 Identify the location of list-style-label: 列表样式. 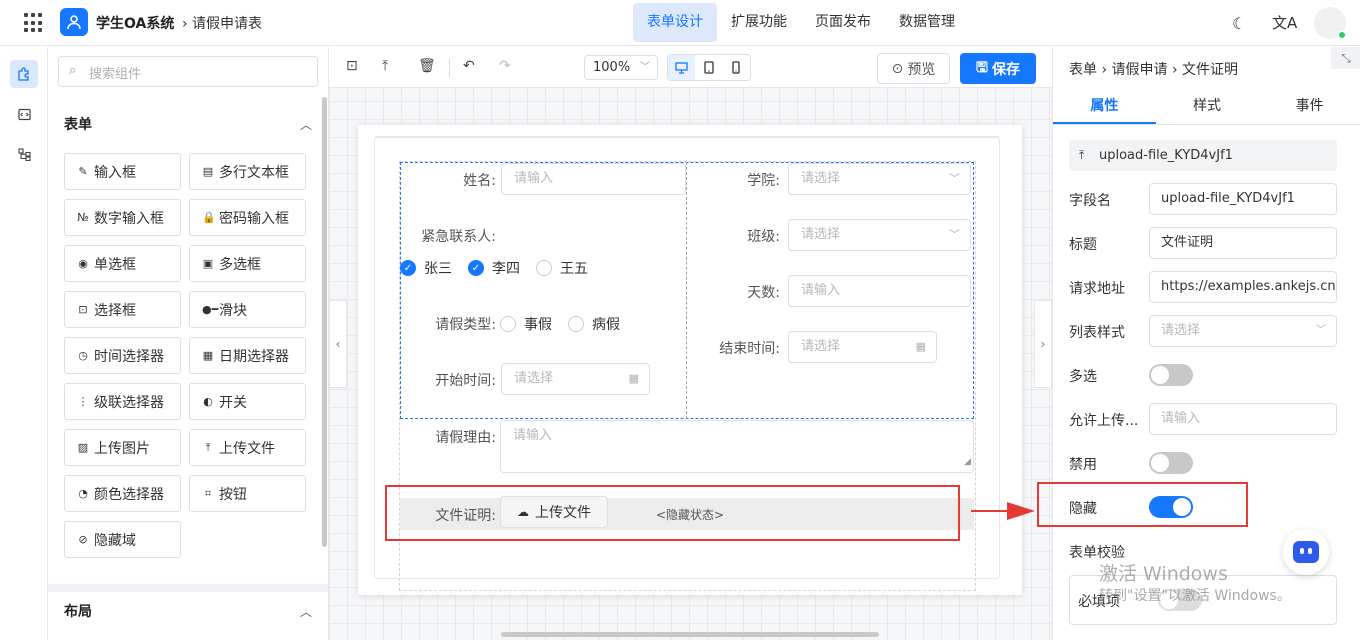
(1097, 333).